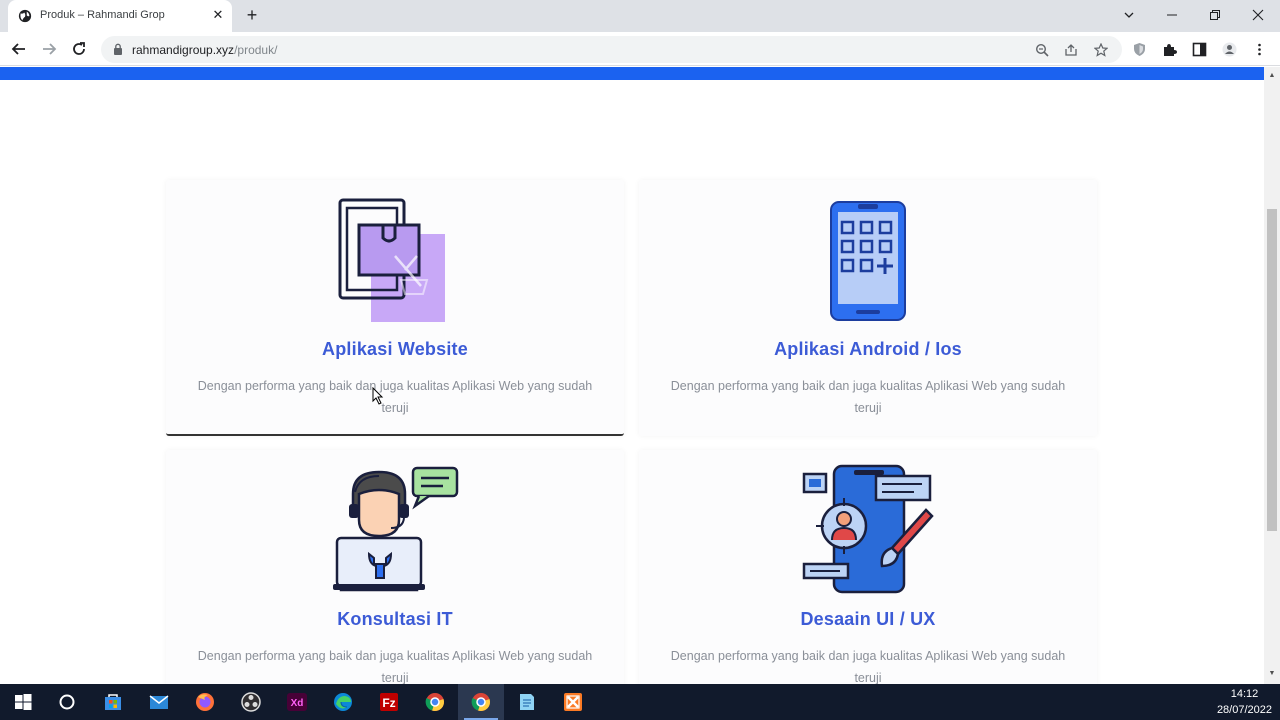 Image resolution: width=1280 pixels, height=720 pixels. I want to click on tab-close-icon: ✕, so click(218, 15).